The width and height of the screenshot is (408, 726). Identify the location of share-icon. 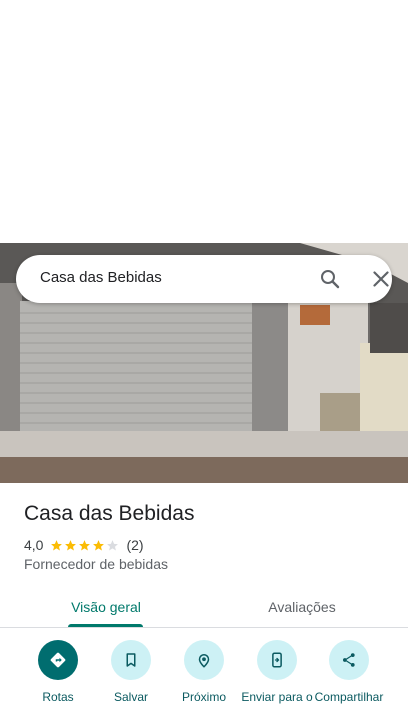
(349, 660).